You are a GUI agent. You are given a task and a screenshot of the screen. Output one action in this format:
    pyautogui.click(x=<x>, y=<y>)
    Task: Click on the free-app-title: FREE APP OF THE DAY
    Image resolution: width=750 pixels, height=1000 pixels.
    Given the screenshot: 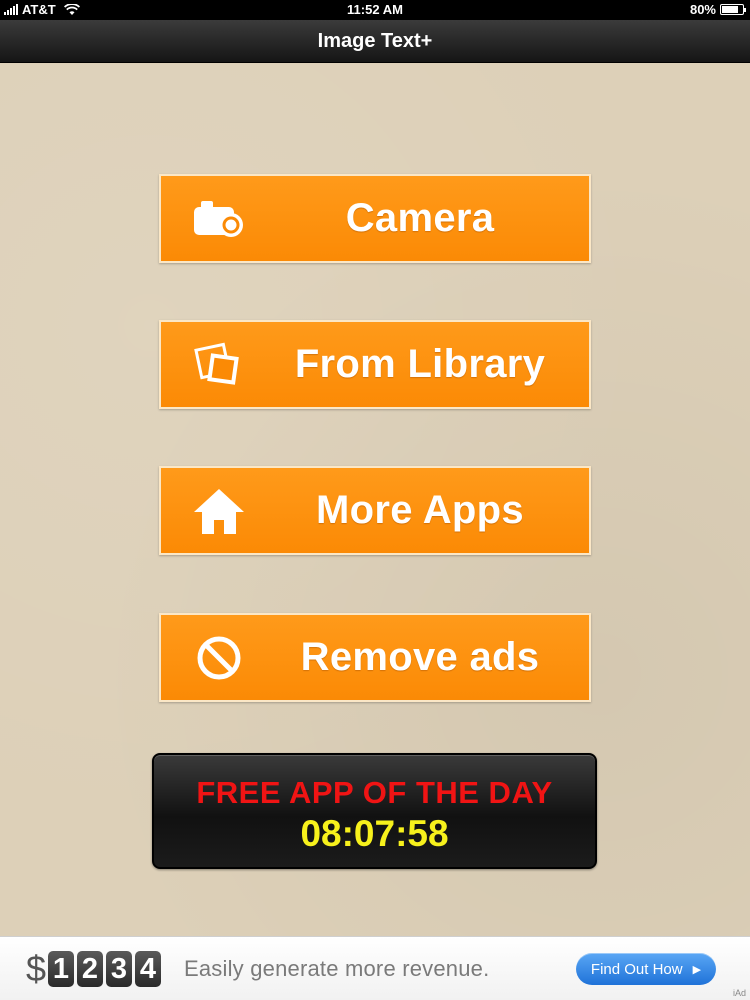 What is the action you would take?
    pyautogui.click(x=374, y=792)
    